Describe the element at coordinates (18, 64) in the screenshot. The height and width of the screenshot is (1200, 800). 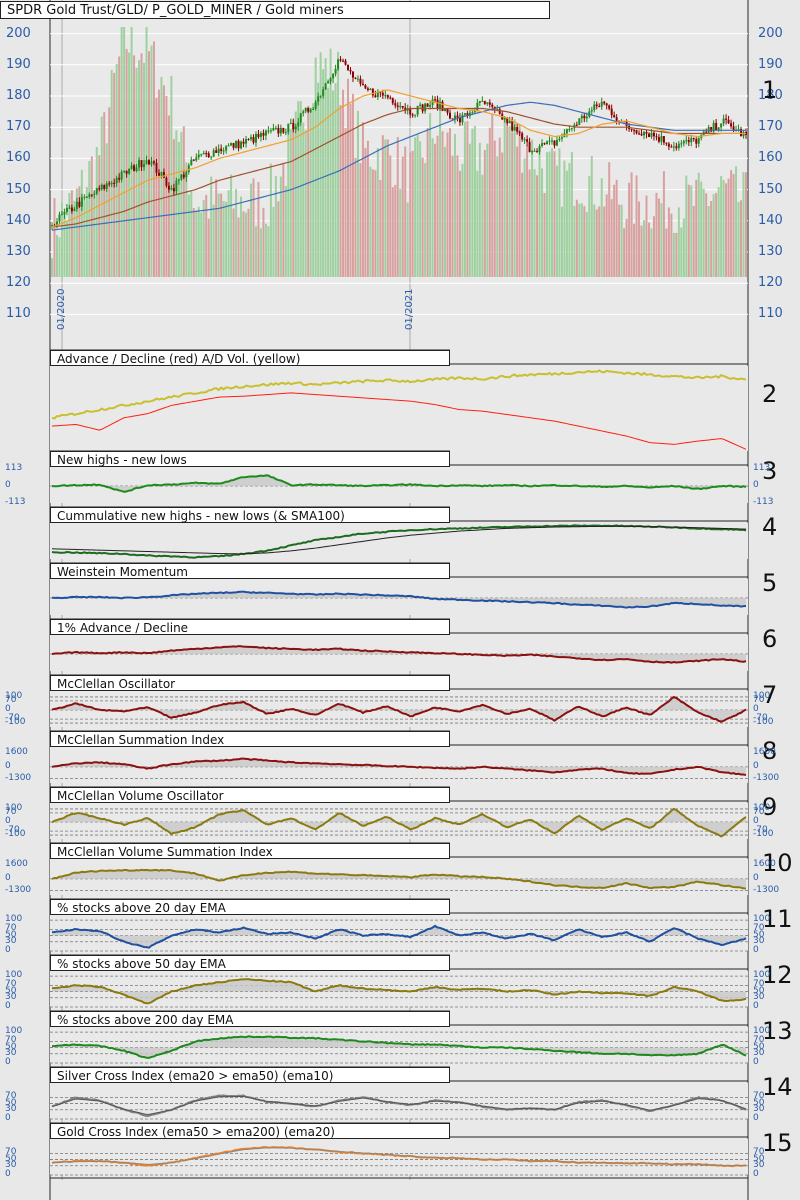
I see `y-tick-left: 190` at that location.